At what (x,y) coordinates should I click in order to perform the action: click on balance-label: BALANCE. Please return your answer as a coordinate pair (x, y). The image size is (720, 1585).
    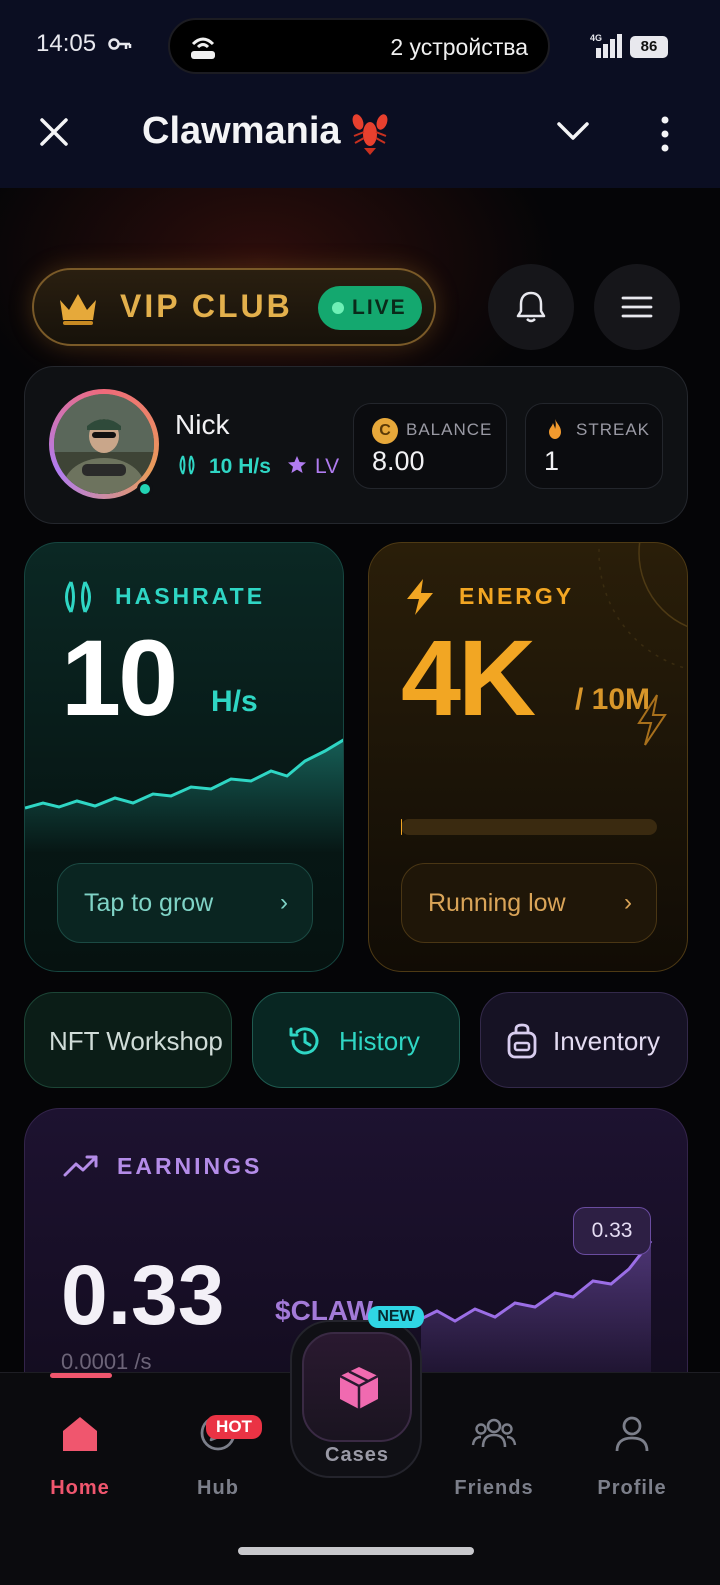
    Looking at the image, I should click on (449, 429).